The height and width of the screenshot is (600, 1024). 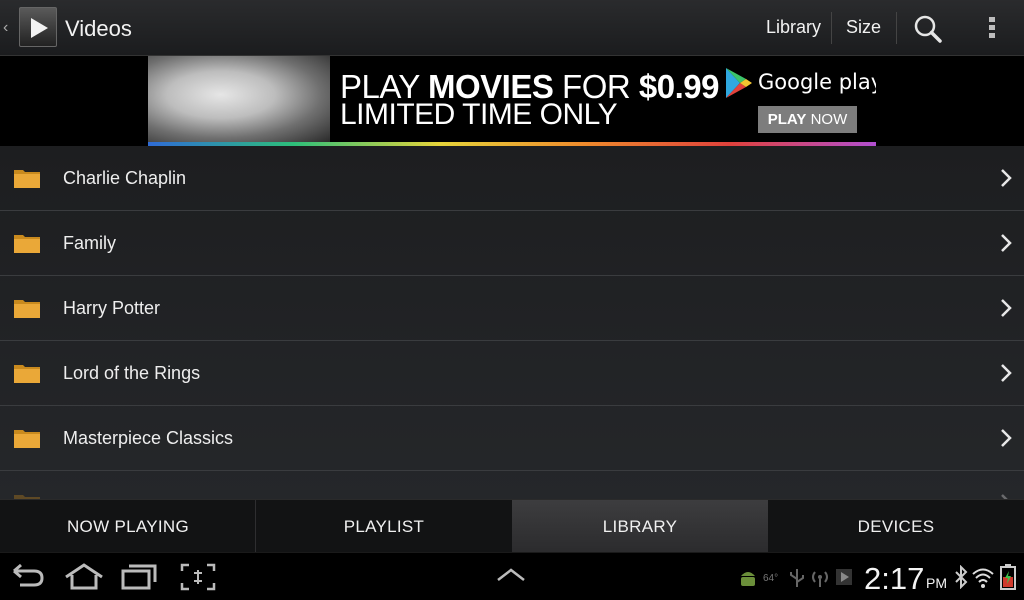 What do you see at coordinates (739, 85) in the screenshot?
I see `google-play-logo-icon` at bounding box center [739, 85].